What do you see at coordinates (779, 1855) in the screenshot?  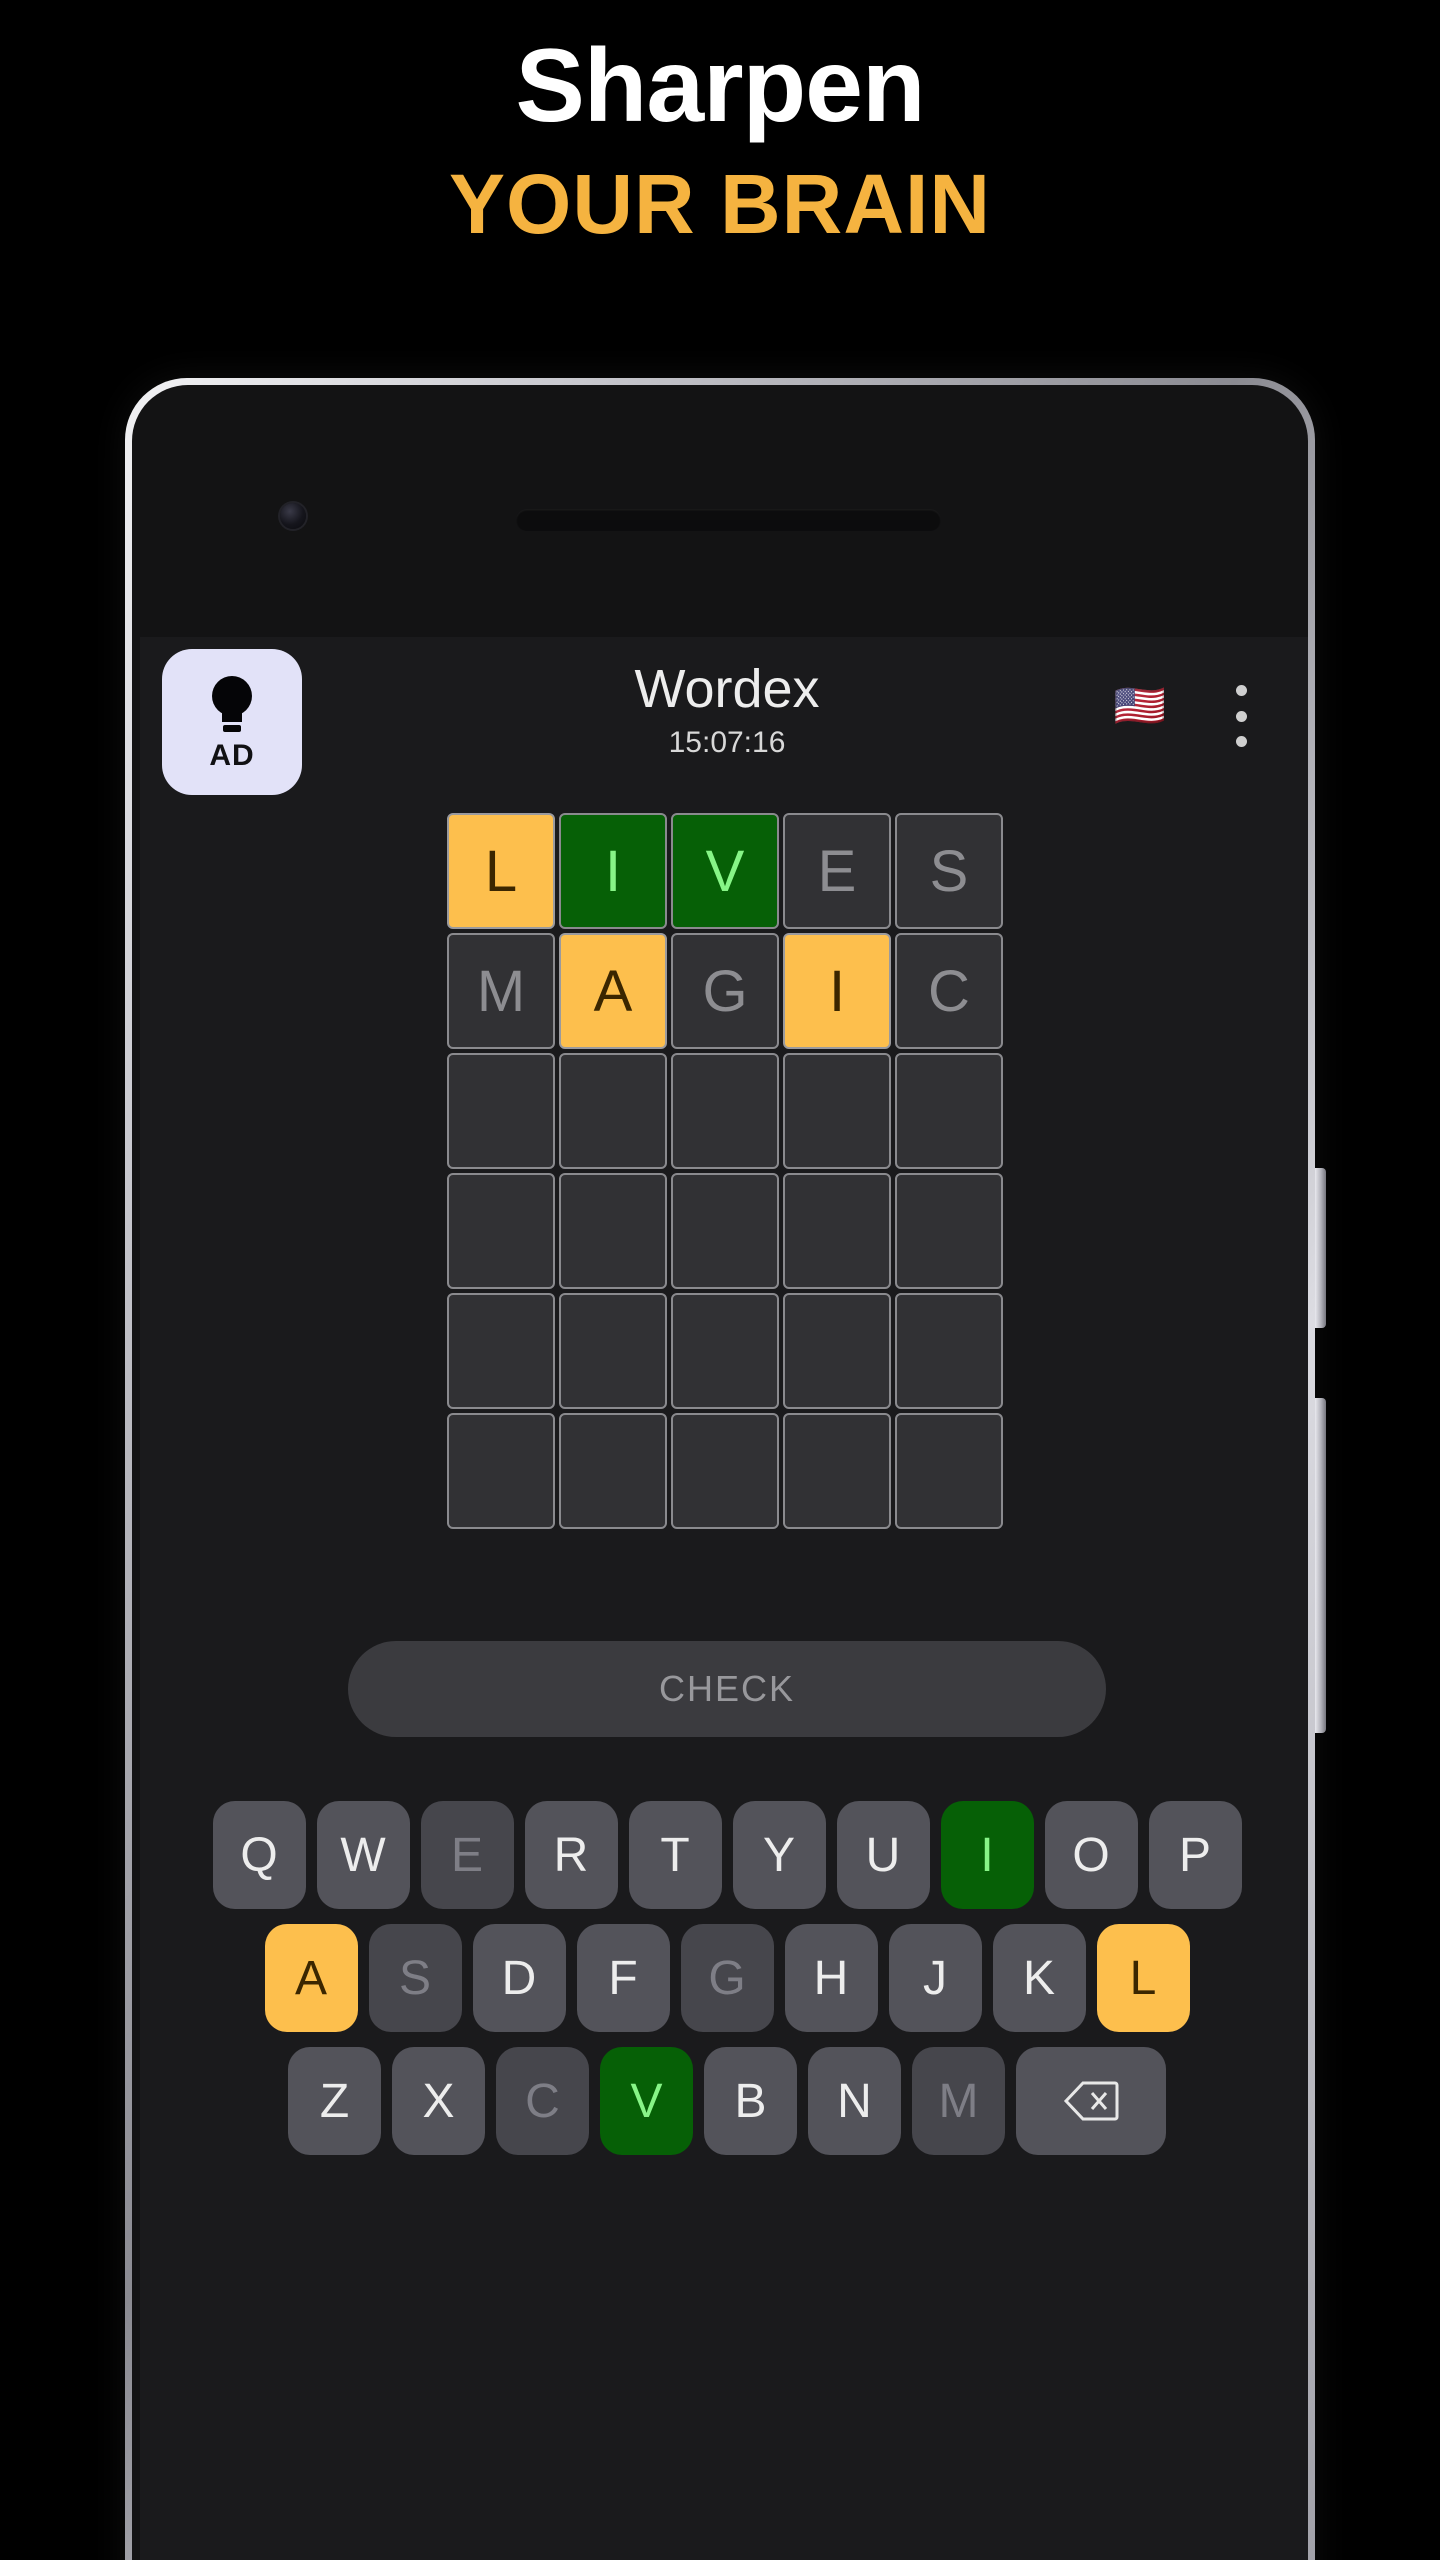 I see `key-y: Y` at bounding box center [779, 1855].